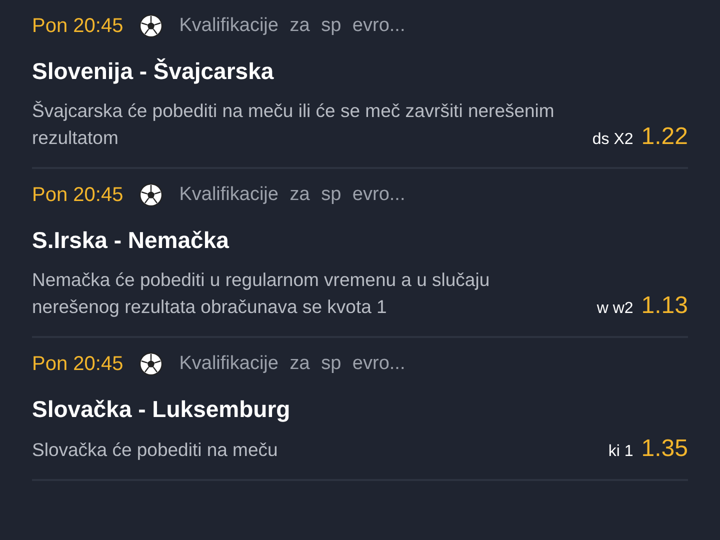 This screenshot has width=720, height=540. Describe the element at coordinates (153, 71) in the screenshot. I see `match-teams: Slovenija - Švajcarska` at that location.